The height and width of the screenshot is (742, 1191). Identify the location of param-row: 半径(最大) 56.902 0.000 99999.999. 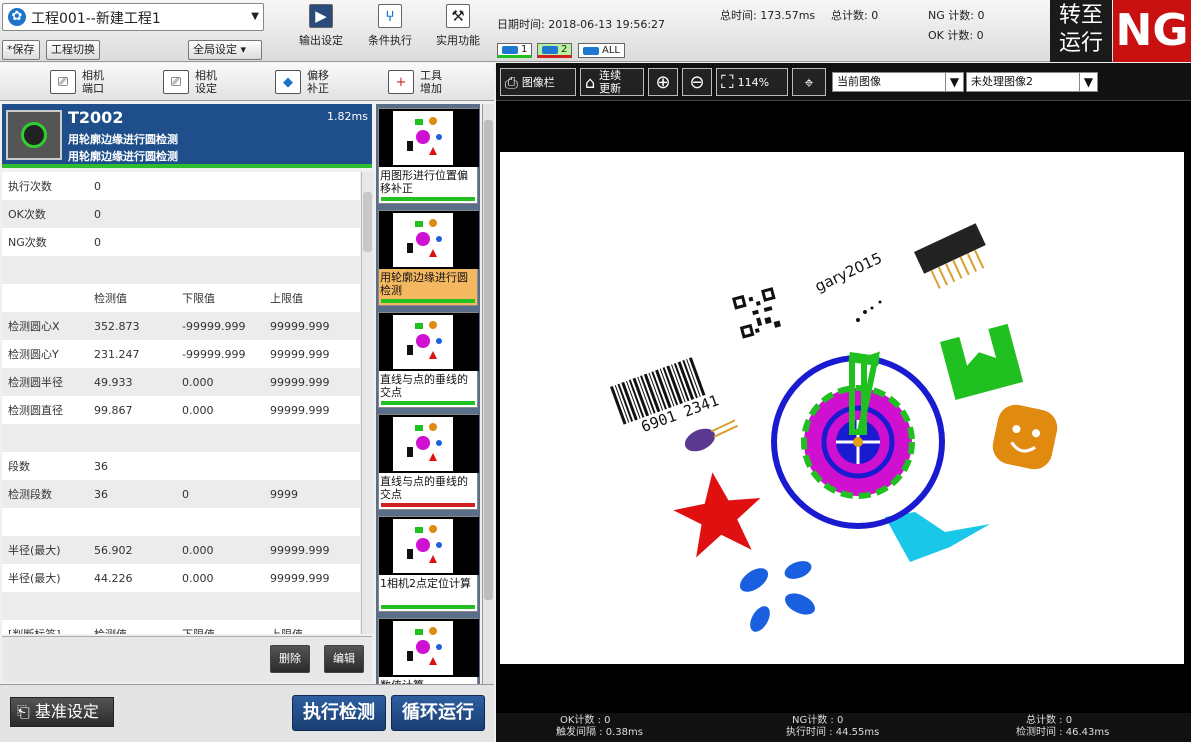
(181, 550).